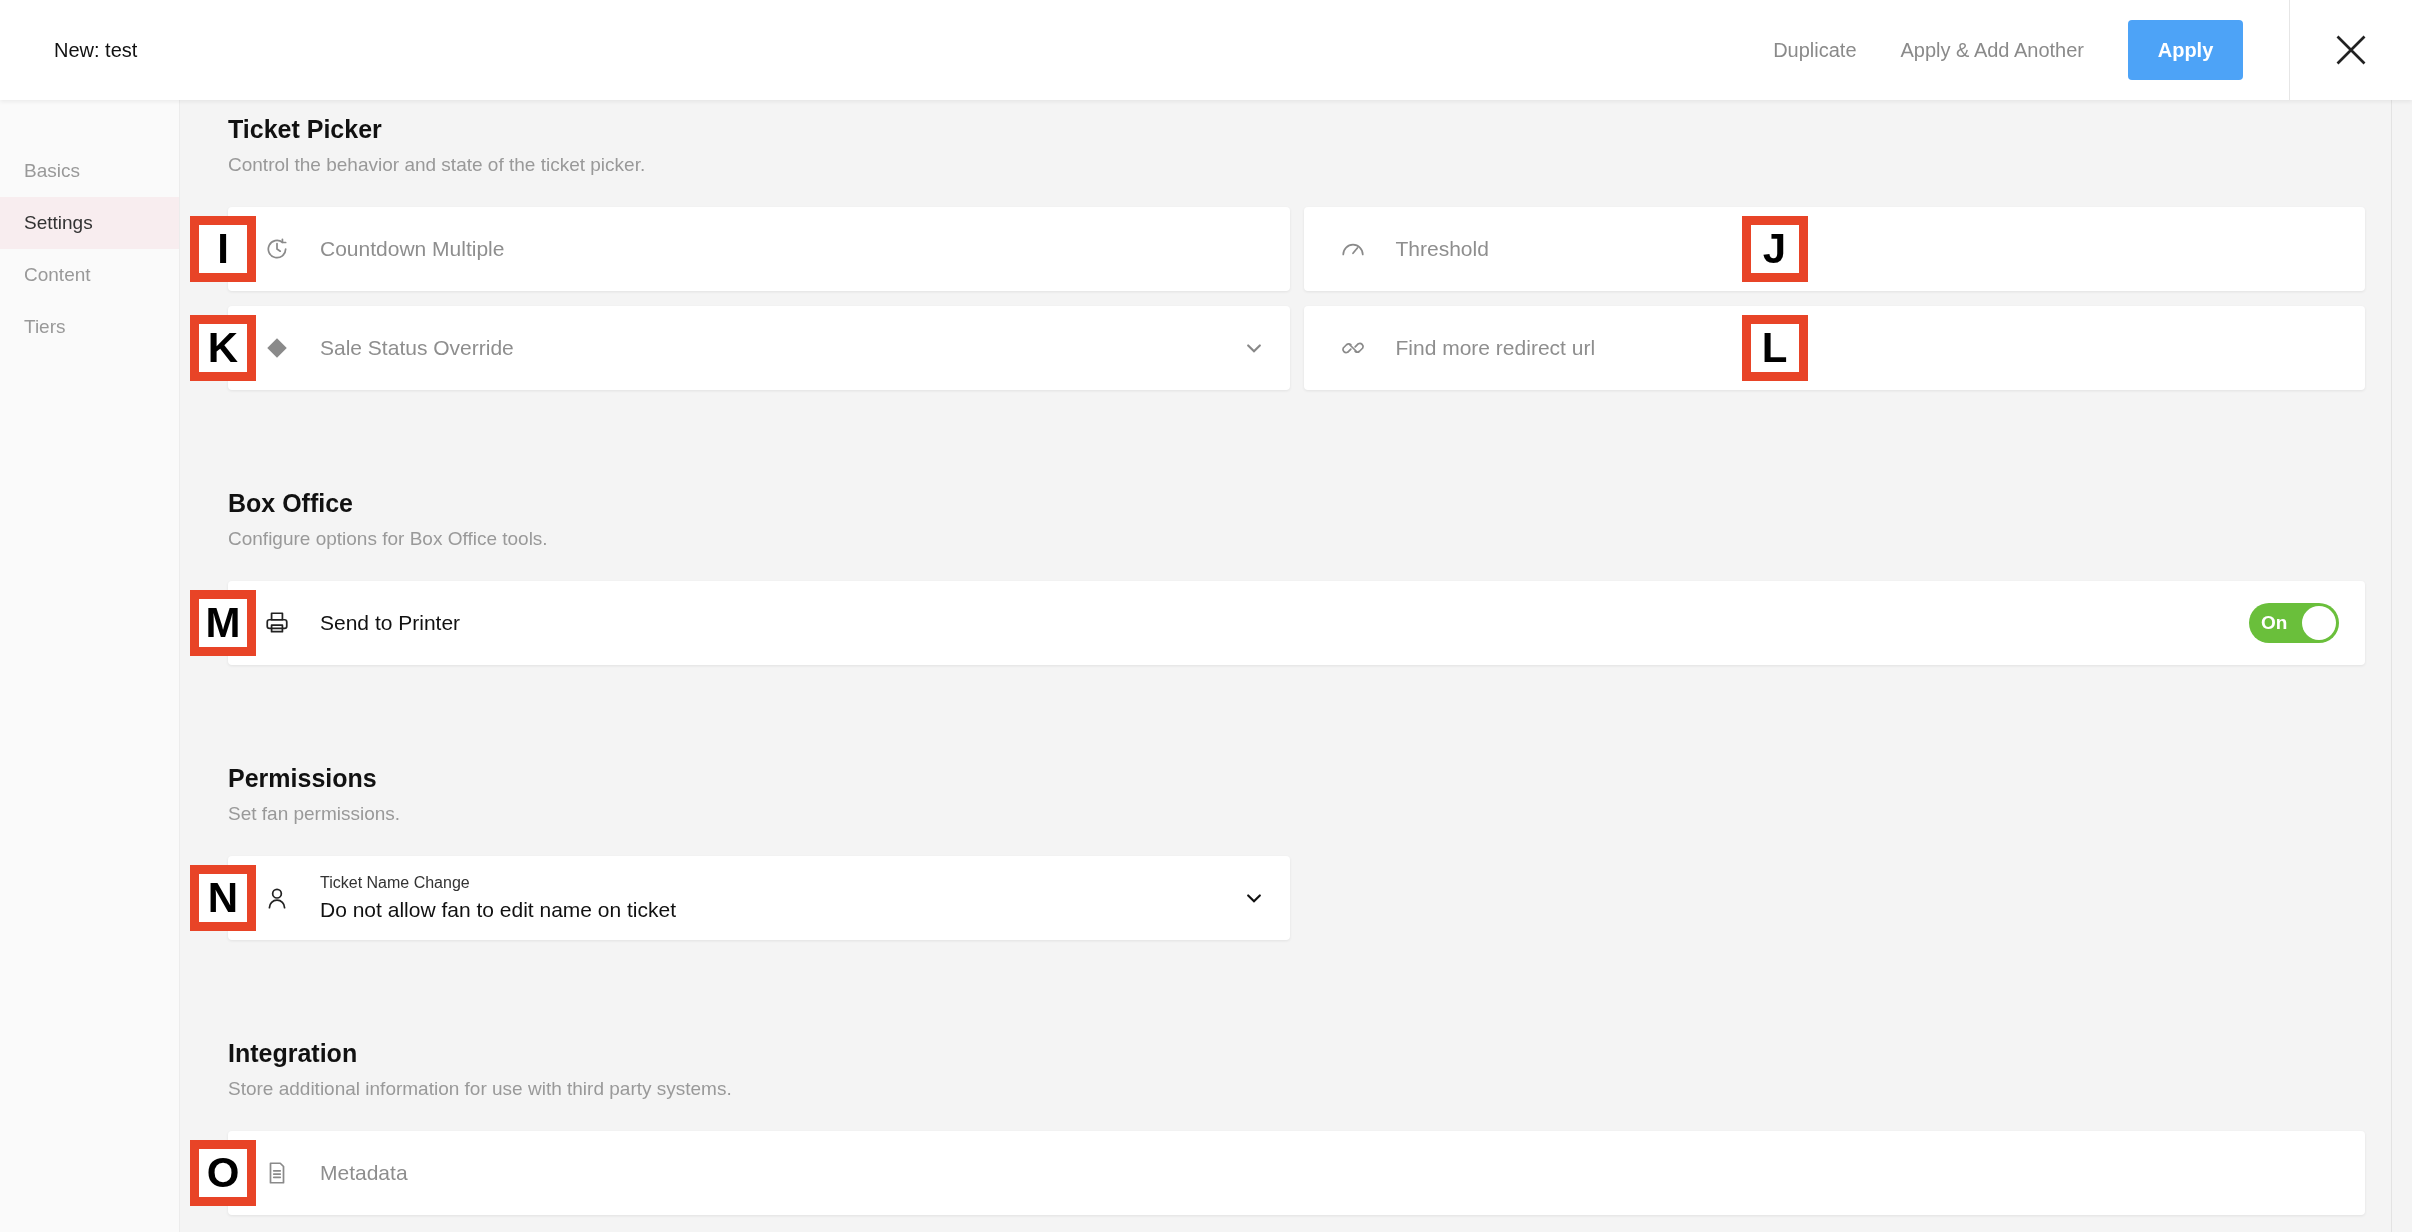 This screenshot has width=2412, height=1232. I want to click on field-placeholder: Find more redirect url, so click(1495, 348).